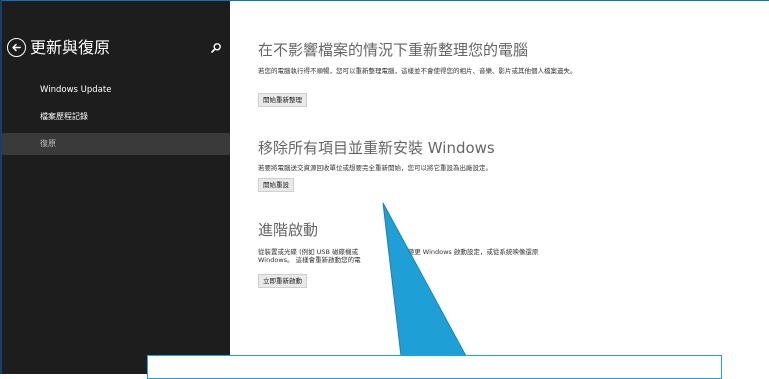 This screenshot has width=769, height=379. What do you see at coordinates (282, 281) in the screenshot?
I see `restart-now-button: 立即重新啟動` at bounding box center [282, 281].